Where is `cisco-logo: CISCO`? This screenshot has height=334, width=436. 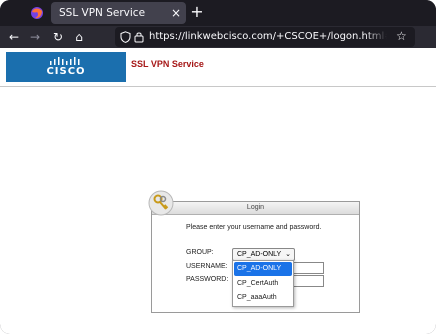 cisco-logo: CISCO is located at coordinates (66, 67).